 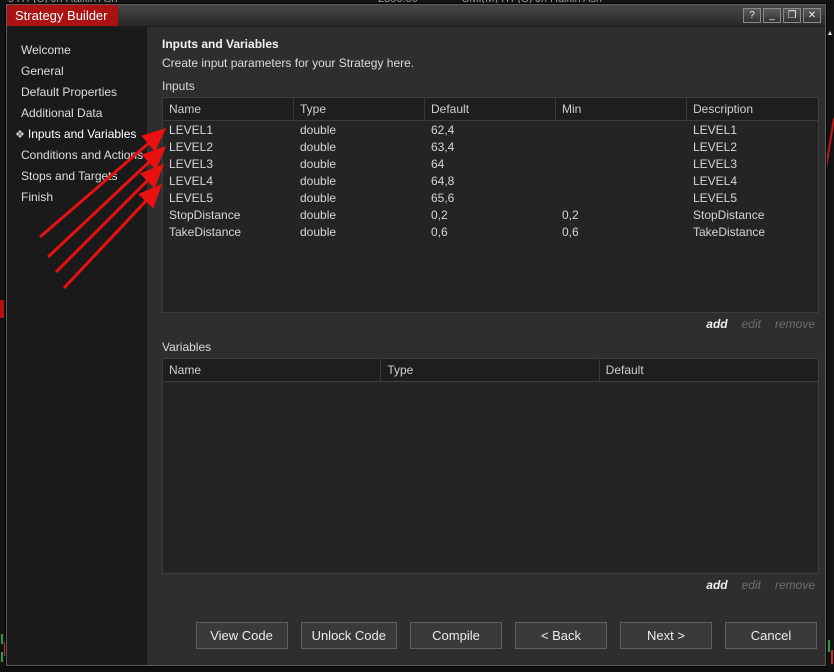 I want to click on table-cell: 63,4, so click(x=443, y=147).